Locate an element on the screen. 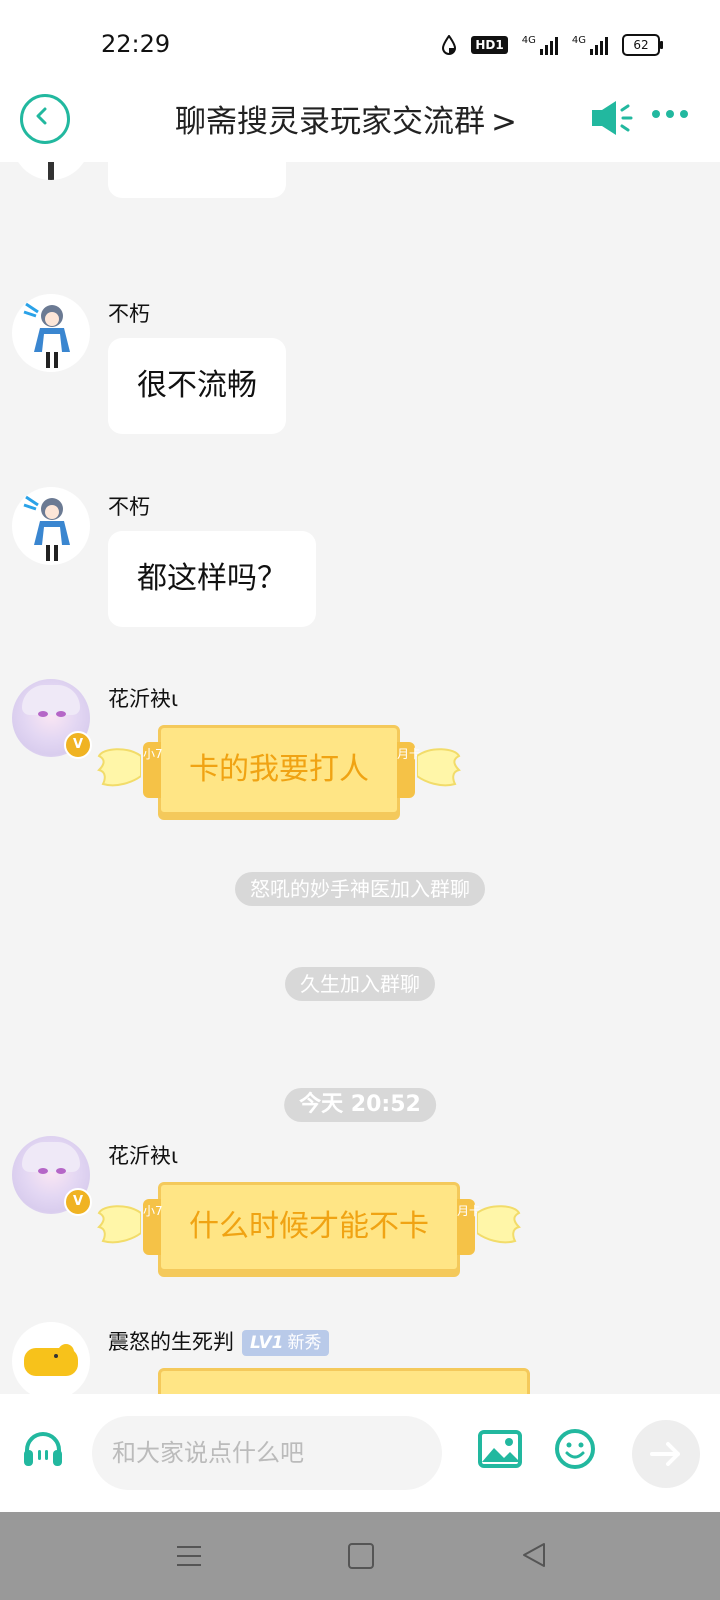  system-notice: 久生加入群聊 is located at coordinates (360, 984).